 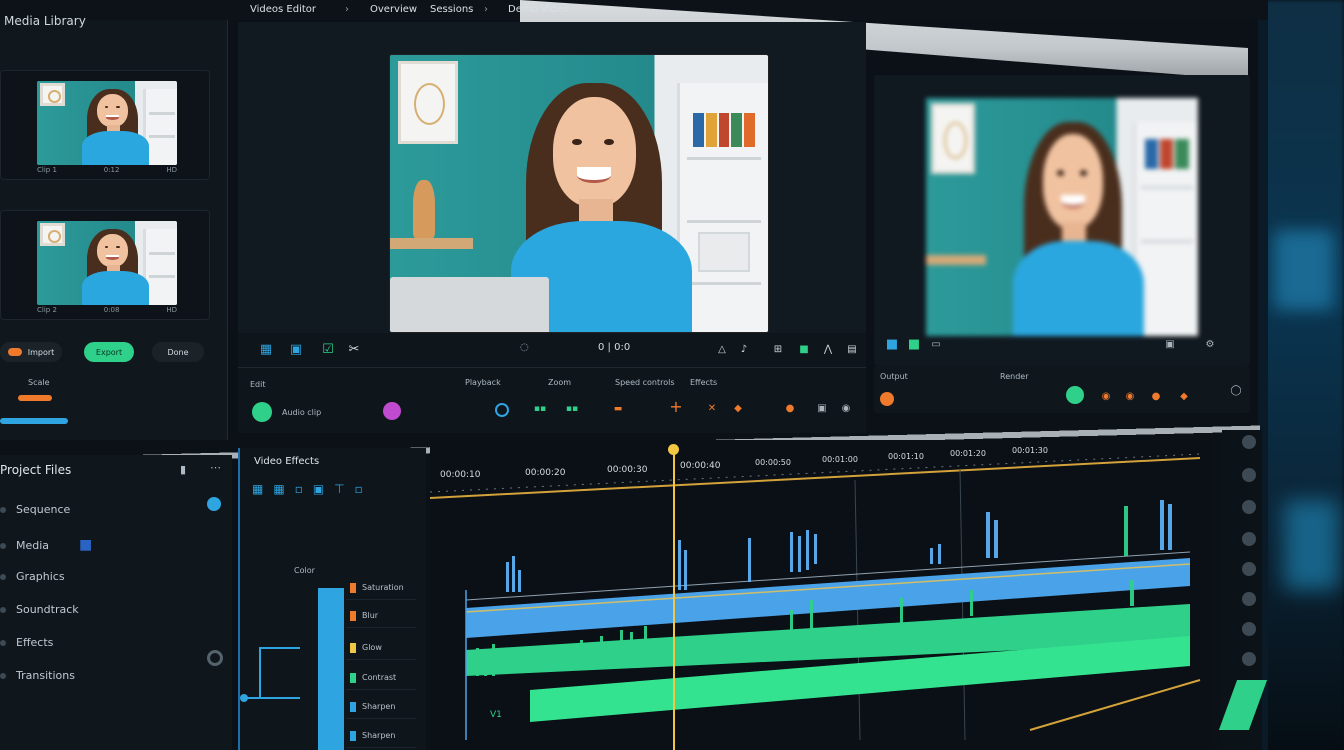 I want to click on crop-icon: ■, so click(x=892, y=345).